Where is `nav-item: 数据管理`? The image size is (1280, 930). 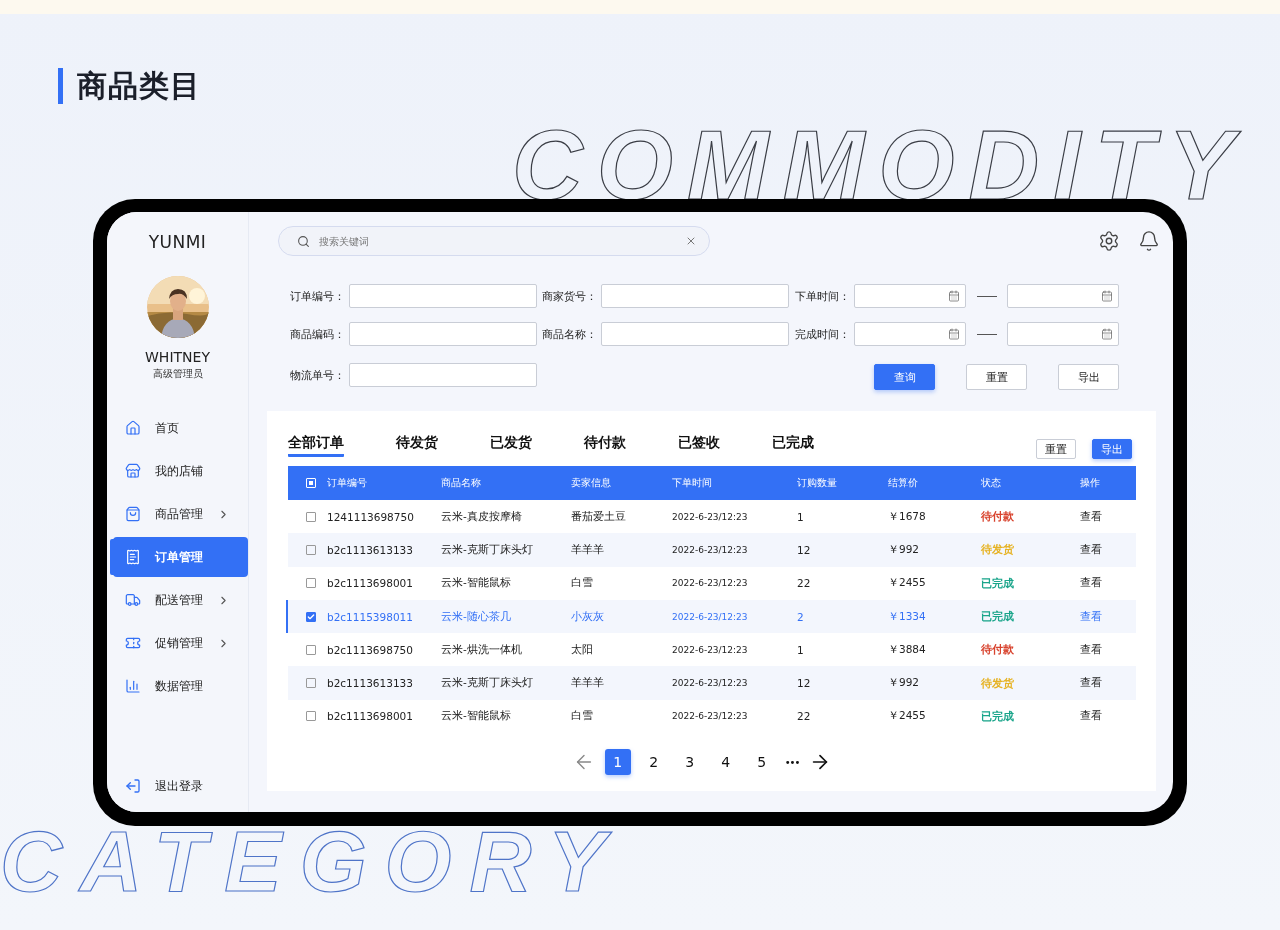
nav-item: 数据管理 is located at coordinates (180, 686).